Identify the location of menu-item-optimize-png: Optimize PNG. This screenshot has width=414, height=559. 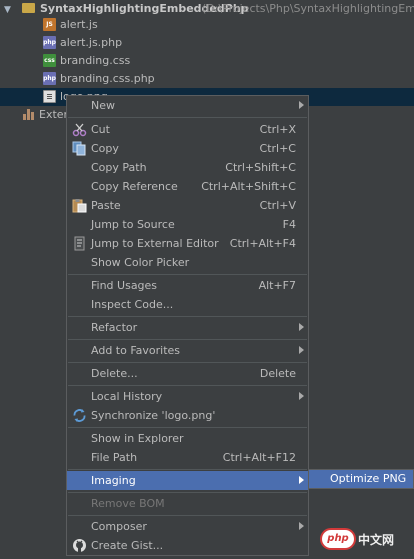
(361, 479).